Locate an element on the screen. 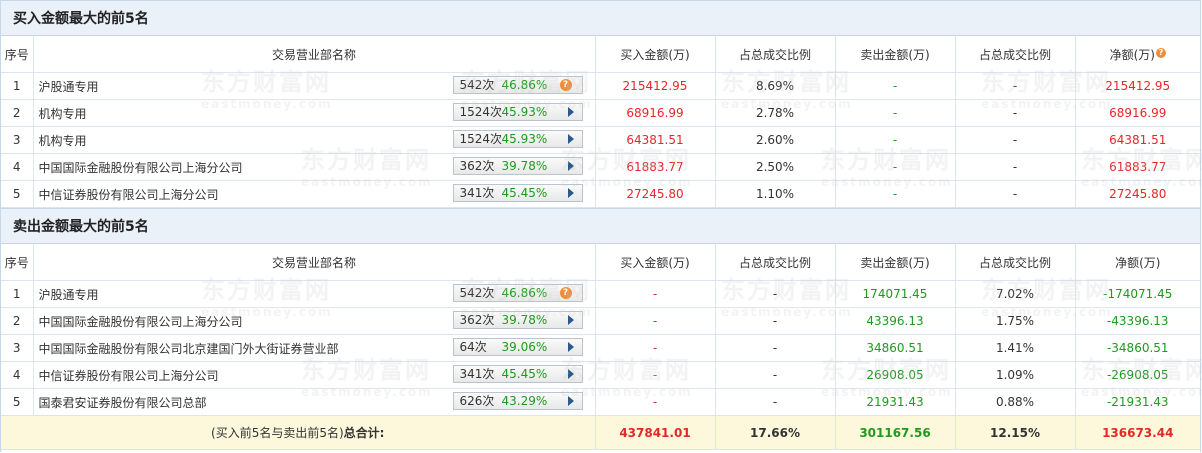 The image size is (1202, 453). sell-ratio: 1.41% is located at coordinates (1015, 348).